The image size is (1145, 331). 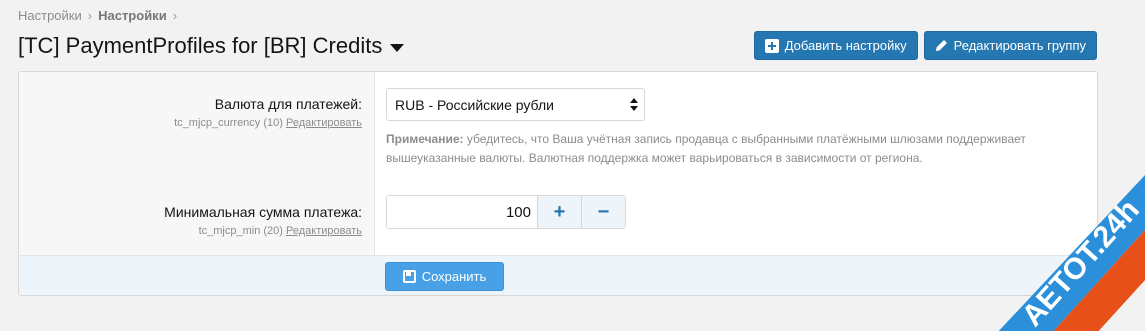 I want to click on currency-option-id: tc_mjcp_currency (10), so click(x=228, y=123).